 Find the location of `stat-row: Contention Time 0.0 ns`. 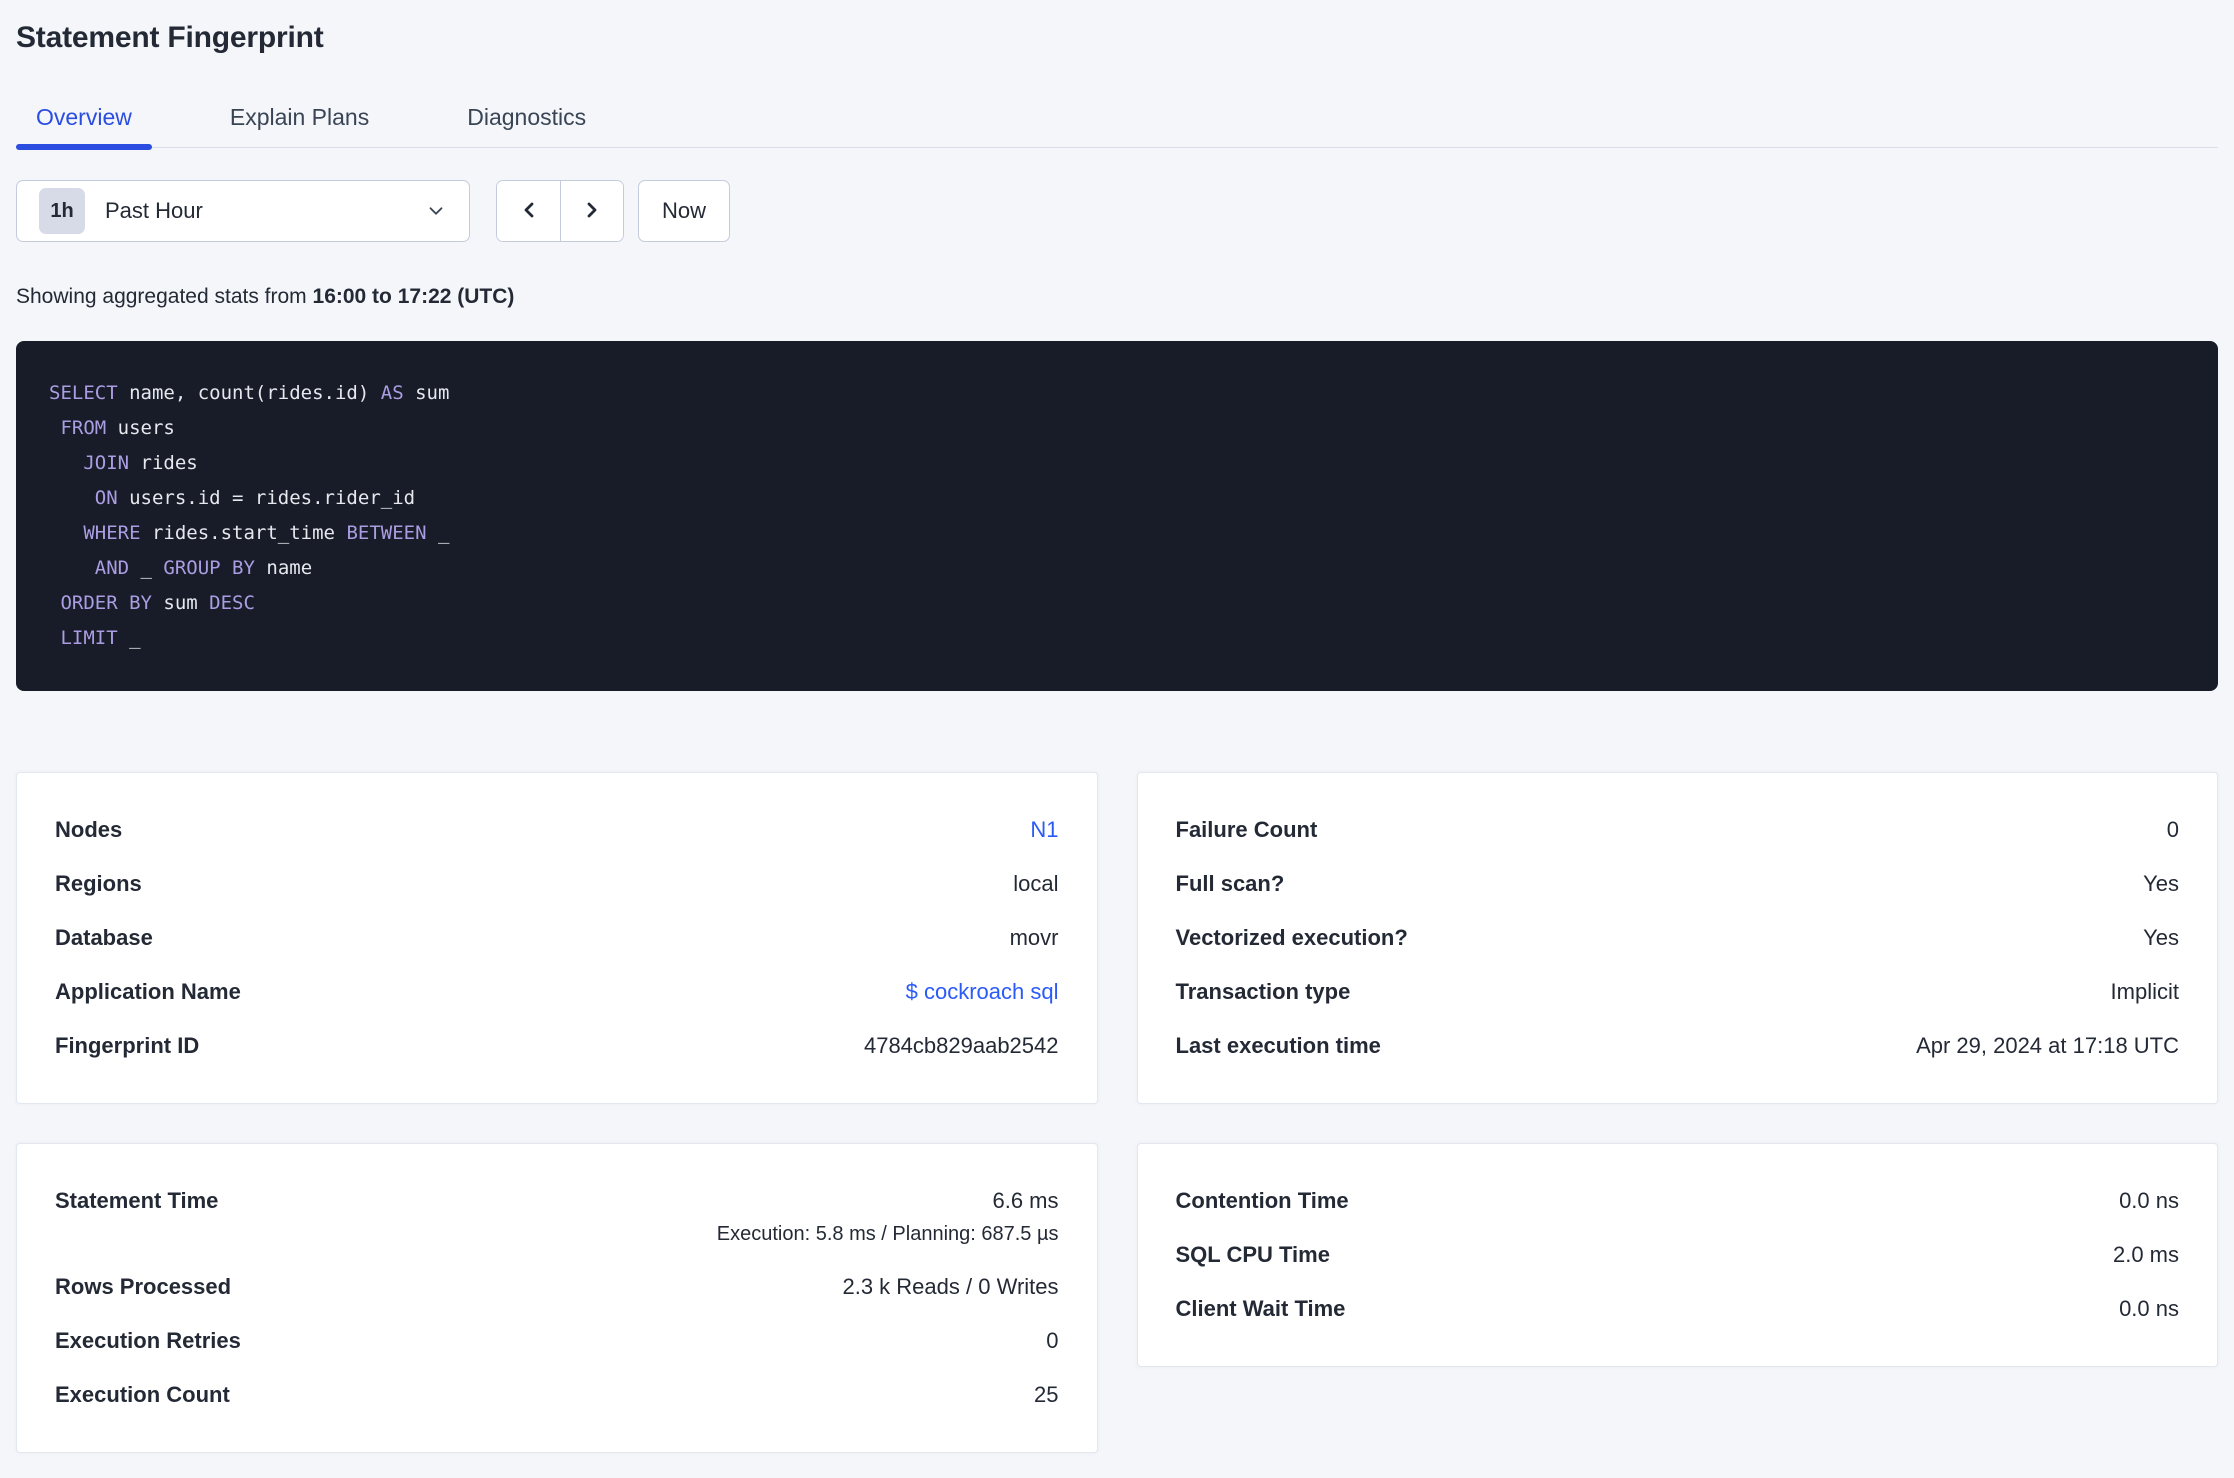

stat-row: Contention Time 0.0 ns is located at coordinates (1678, 1201).